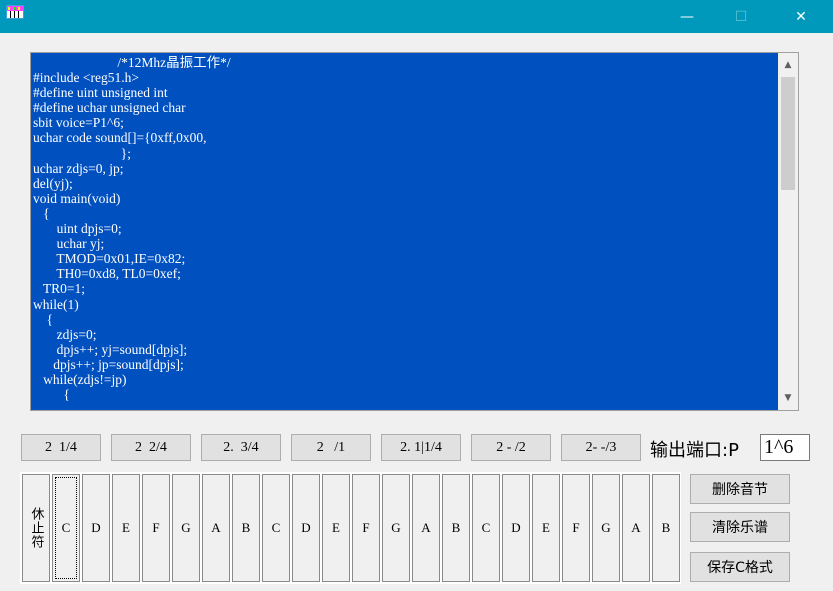 This screenshot has width=833, height=591. Describe the element at coordinates (396, 528) in the screenshot. I see `piano-key-12: G` at that location.